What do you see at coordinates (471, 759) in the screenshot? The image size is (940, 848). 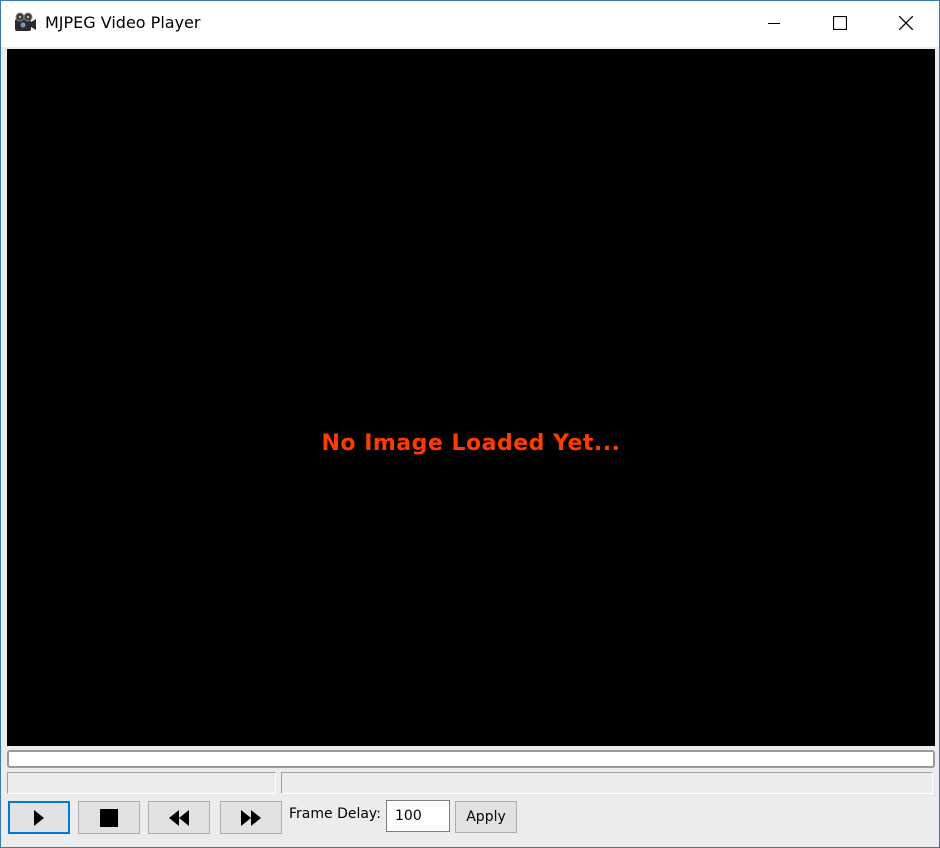 I see `playback-progress-bar` at bounding box center [471, 759].